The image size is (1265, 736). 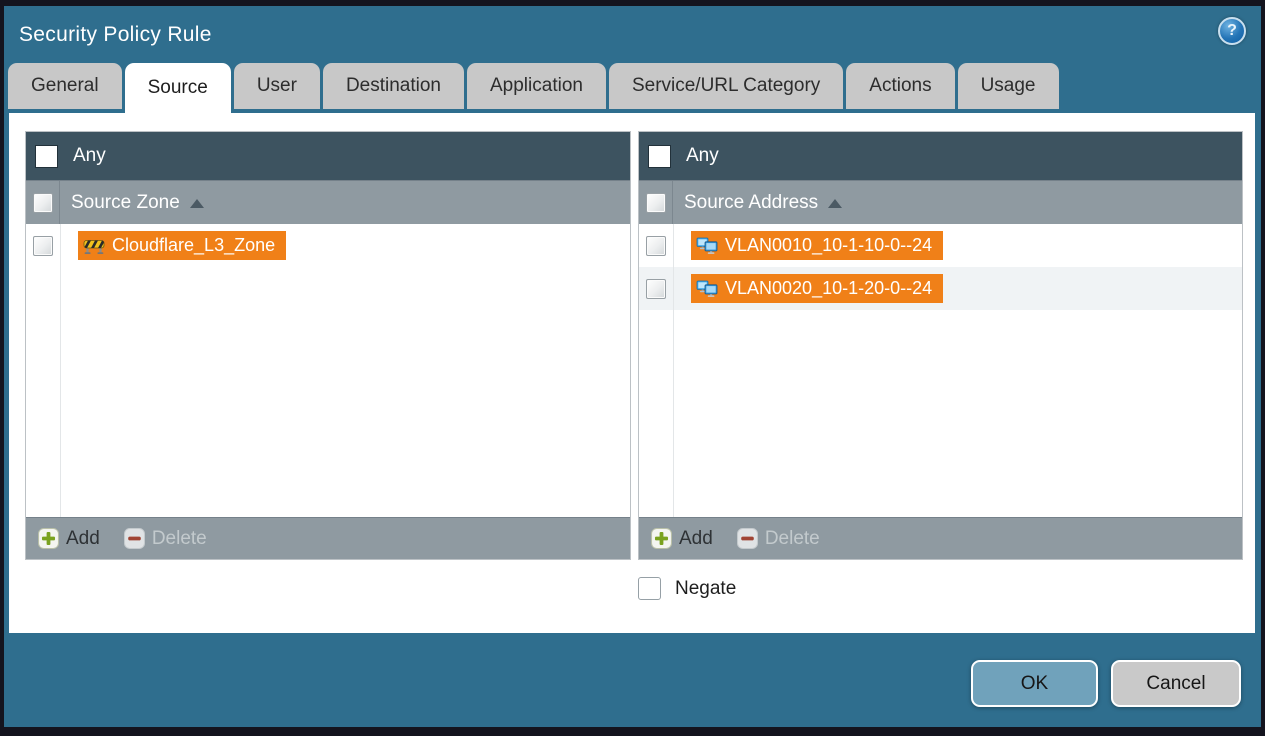 I want to click on cancel-button-label: Cancel, so click(x=1176, y=683).